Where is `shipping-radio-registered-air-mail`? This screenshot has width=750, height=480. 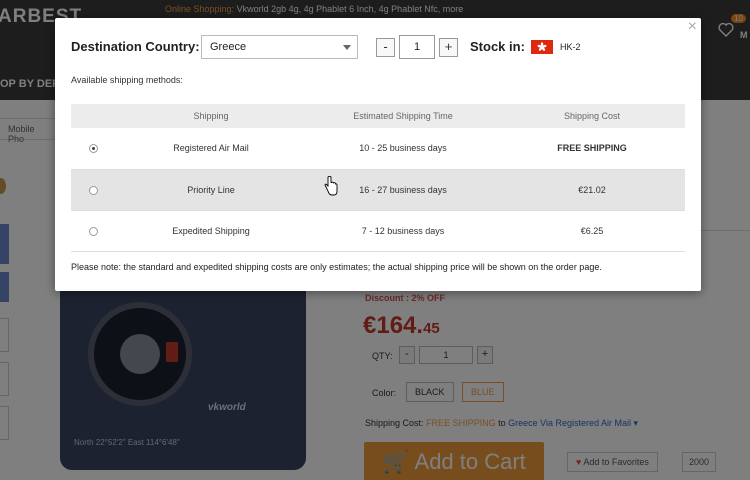
shipping-radio-registered-air-mail is located at coordinates (93, 149).